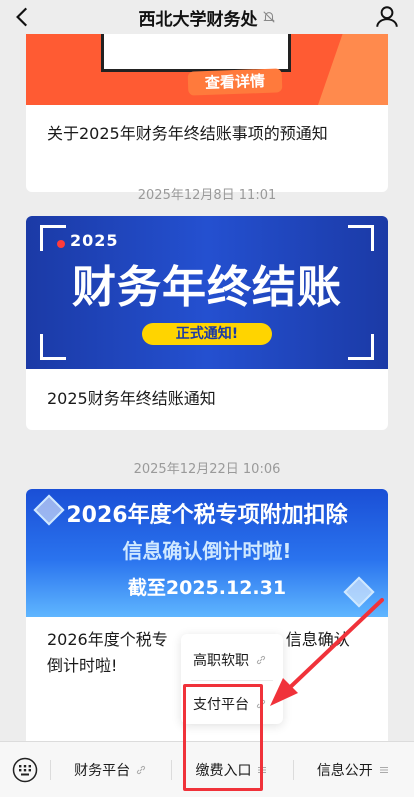 The width and height of the screenshot is (414, 797). Describe the element at coordinates (235, 82) in the screenshot. I see `cover-button-text: 查看详情` at that location.